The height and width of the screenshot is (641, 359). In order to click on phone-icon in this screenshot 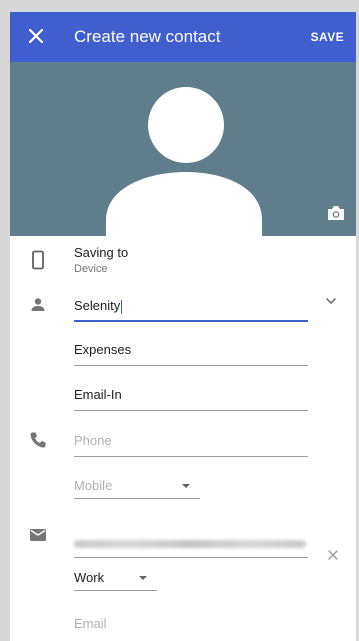, I will do `click(38, 440)`.